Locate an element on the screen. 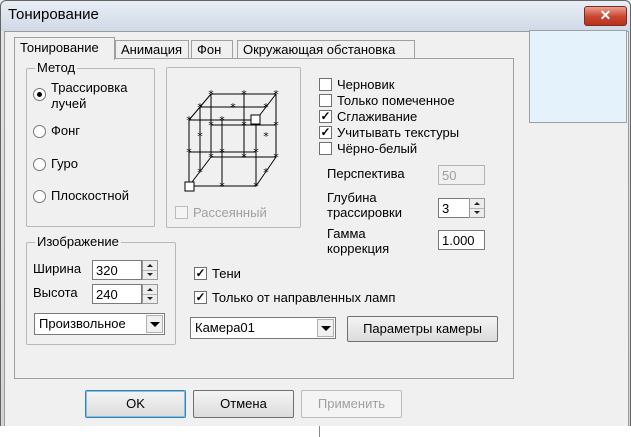 This screenshot has width=631, height=437. radio-label: Трассировка is located at coordinates (89, 87).